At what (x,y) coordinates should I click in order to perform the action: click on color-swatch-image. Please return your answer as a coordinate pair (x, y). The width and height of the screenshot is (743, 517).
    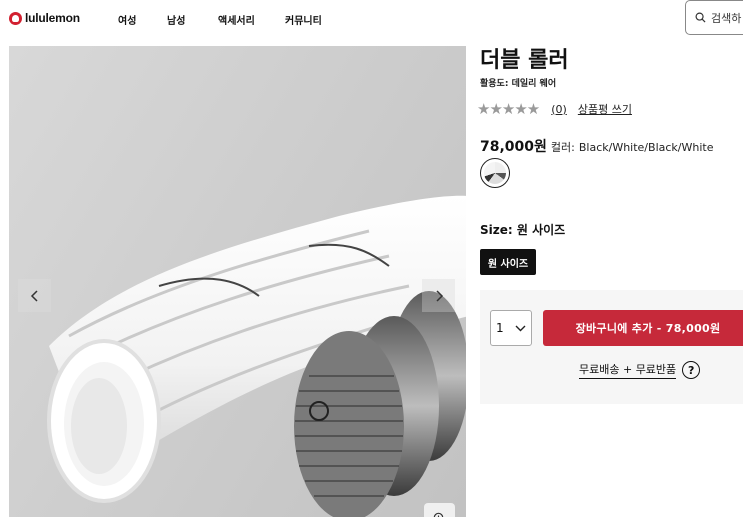
    Looking at the image, I should click on (495, 173).